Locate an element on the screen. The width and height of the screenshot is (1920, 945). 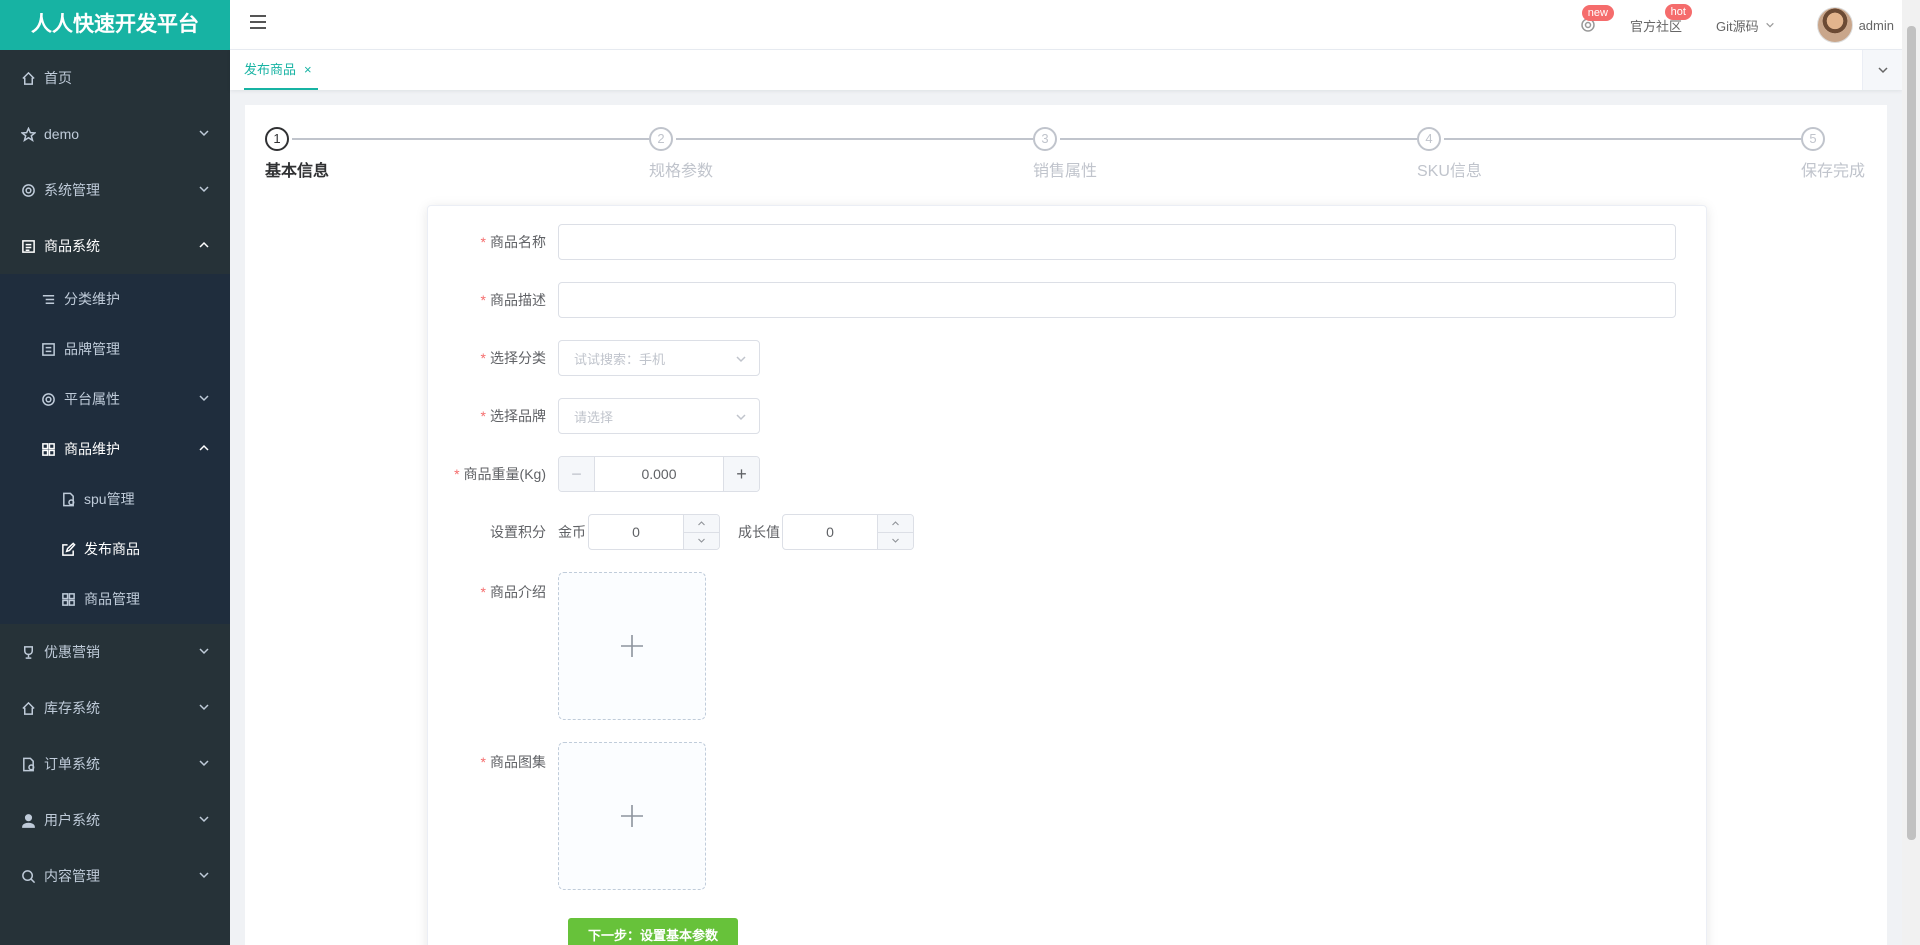
sidebar-item-label: 优惠营销 is located at coordinates (72, 652).